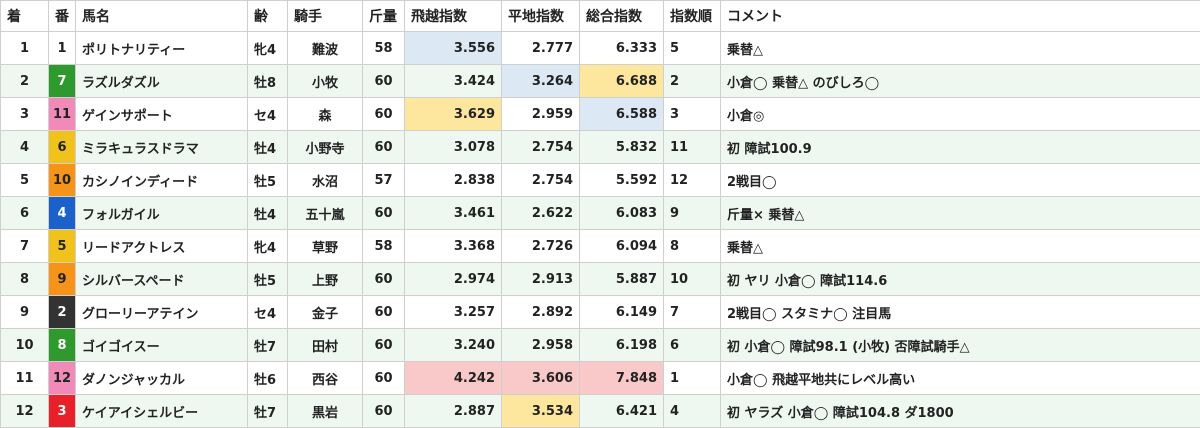  Describe the element at coordinates (62, 345) in the screenshot. I see `cell-gate-number: 8` at that location.